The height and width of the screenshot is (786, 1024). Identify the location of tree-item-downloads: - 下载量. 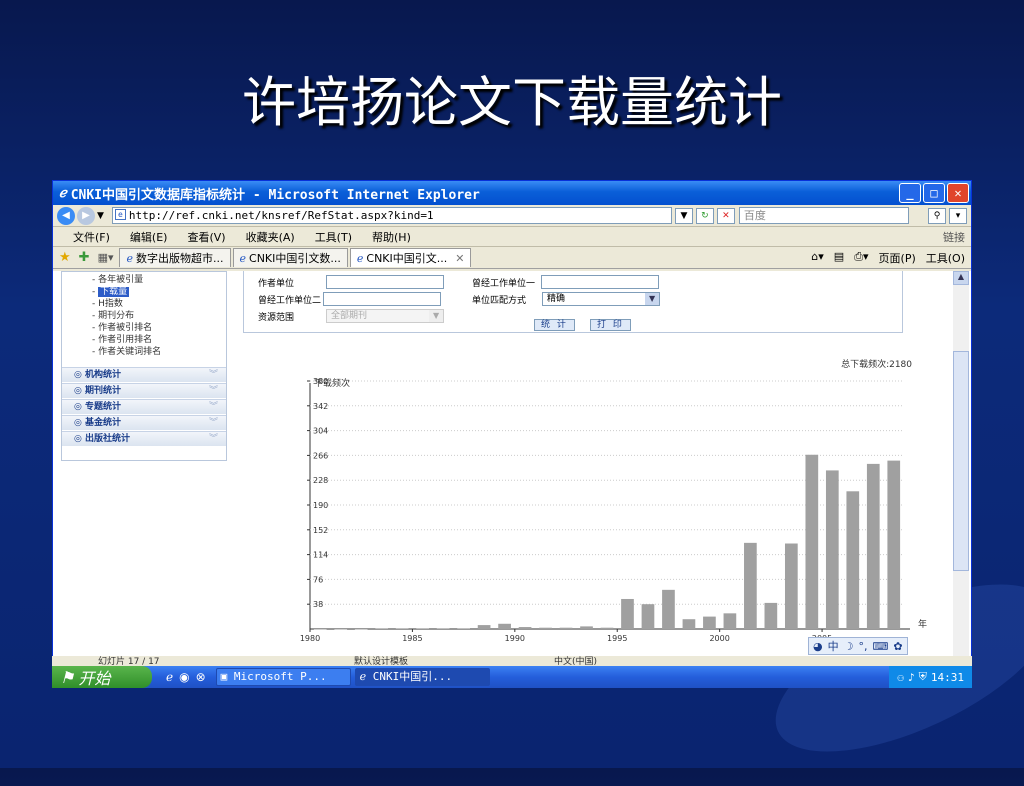
(159, 292).